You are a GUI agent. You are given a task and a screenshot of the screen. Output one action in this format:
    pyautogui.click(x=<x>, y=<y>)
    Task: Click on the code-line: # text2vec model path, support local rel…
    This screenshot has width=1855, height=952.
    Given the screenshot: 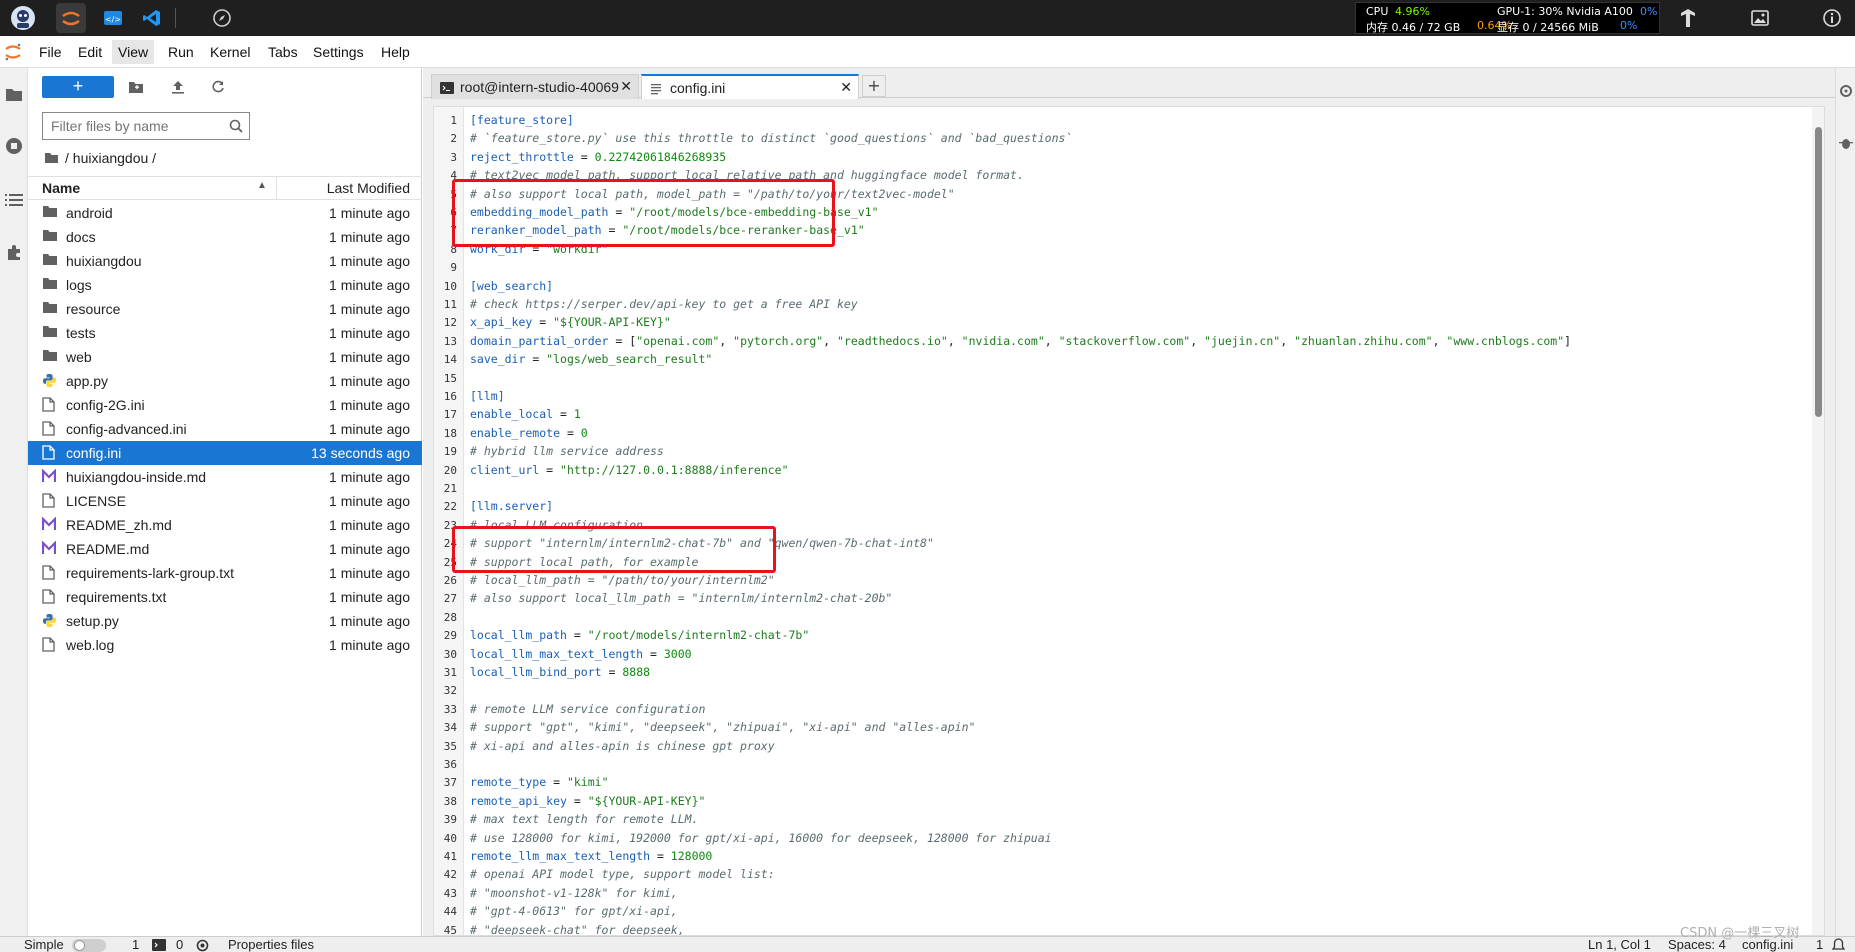 What is the action you would take?
    pyautogui.click(x=747, y=175)
    